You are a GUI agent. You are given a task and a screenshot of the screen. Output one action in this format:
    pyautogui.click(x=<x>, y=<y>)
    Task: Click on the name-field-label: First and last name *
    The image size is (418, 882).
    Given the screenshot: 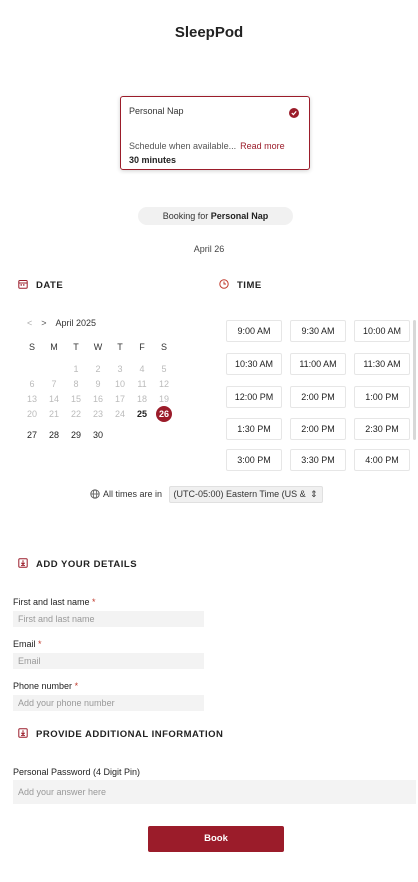 What is the action you would take?
    pyautogui.click(x=54, y=602)
    